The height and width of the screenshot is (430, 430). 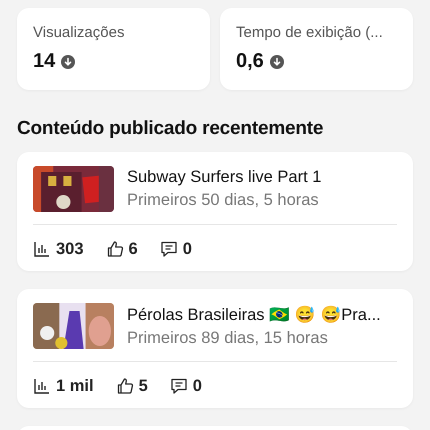 What do you see at coordinates (170, 129) in the screenshot?
I see `section-title: Conteúdo publicado recentemente` at bounding box center [170, 129].